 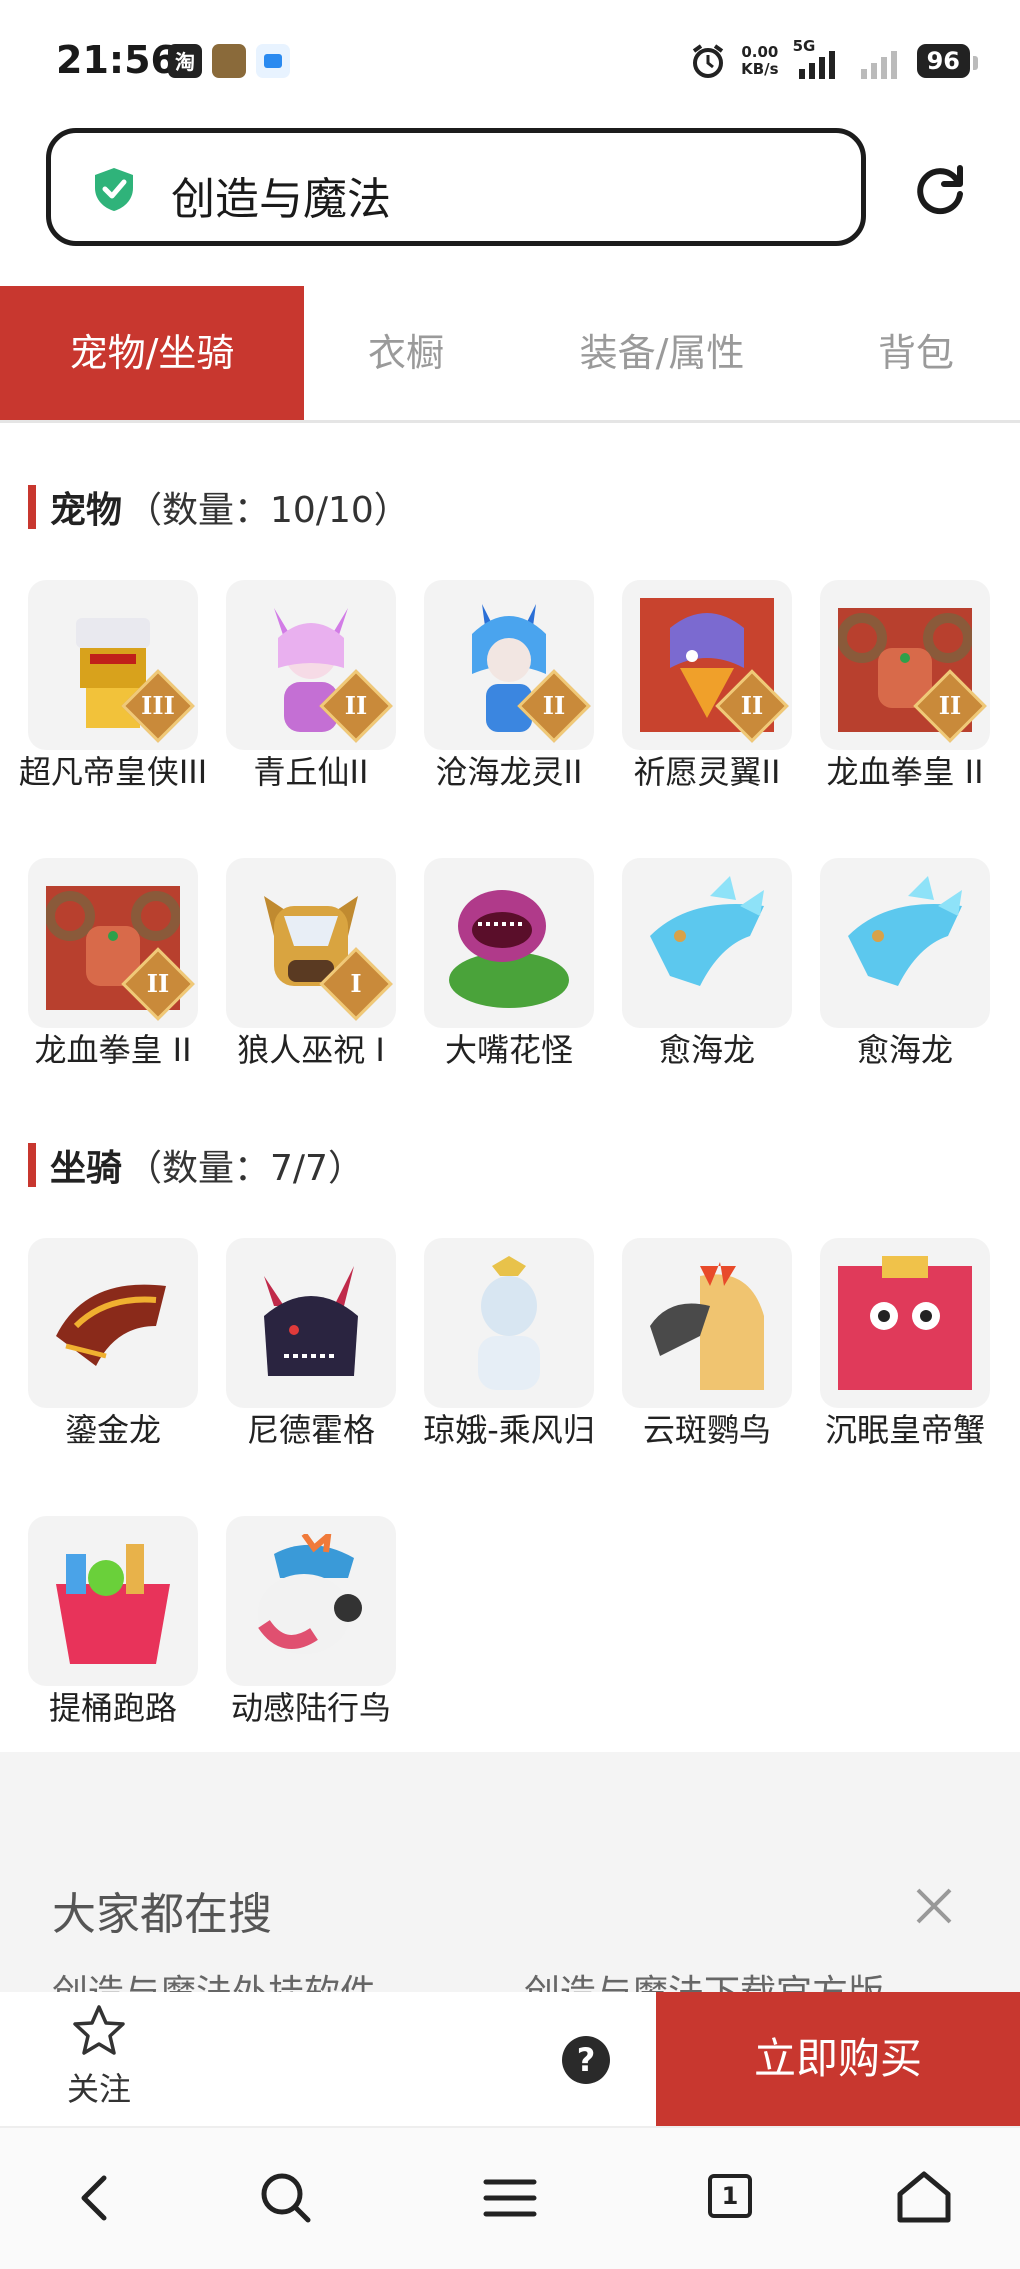 I want to click on pet-item: II 沧海龙灵II, so click(x=509, y=686).